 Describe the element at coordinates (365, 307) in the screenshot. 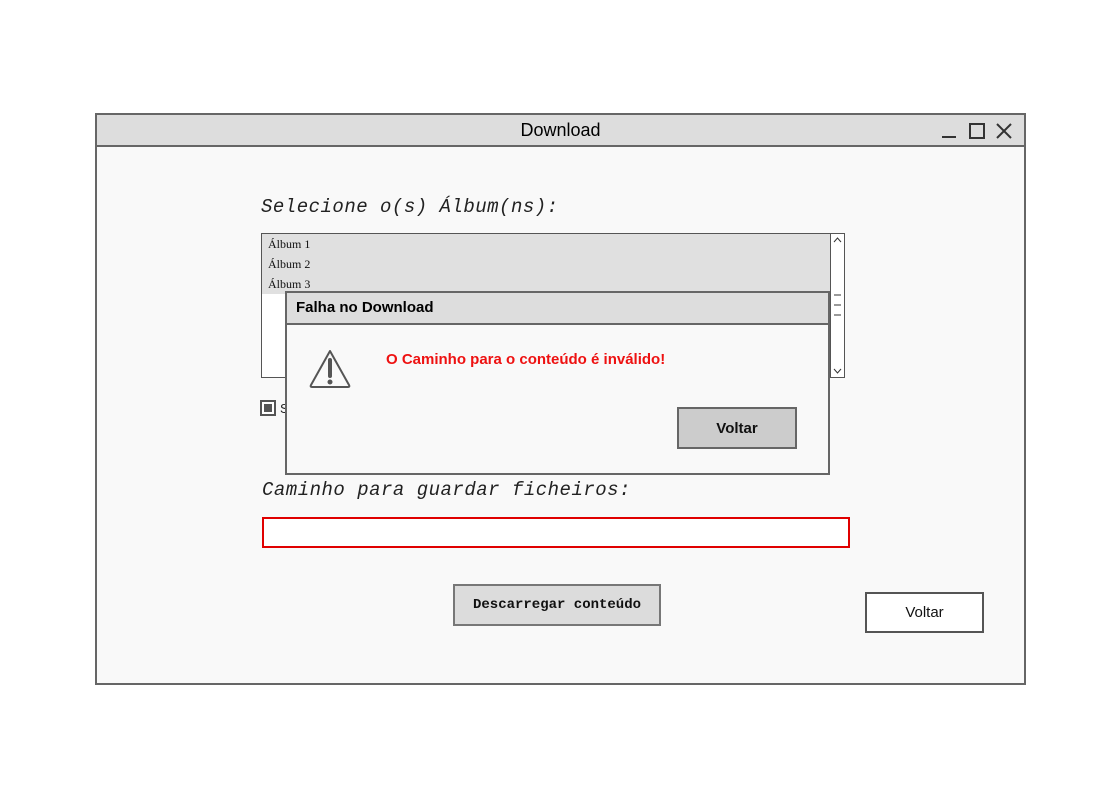

I see `dialog-title: Falha no Download` at that location.